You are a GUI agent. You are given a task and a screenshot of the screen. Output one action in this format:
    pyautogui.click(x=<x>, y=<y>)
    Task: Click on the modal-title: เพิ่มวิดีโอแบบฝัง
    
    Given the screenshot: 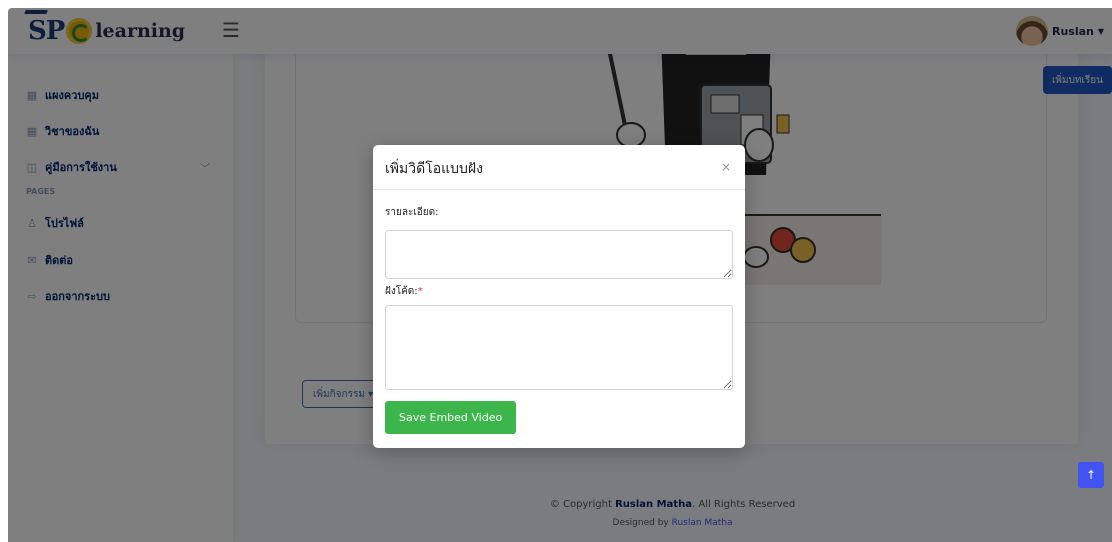 What is the action you would take?
    pyautogui.click(x=434, y=169)
    